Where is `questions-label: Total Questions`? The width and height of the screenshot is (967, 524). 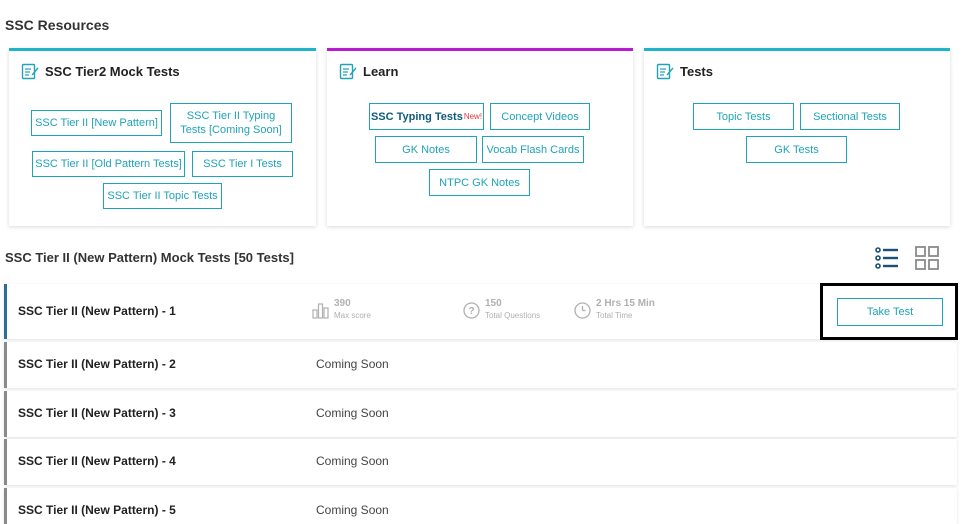 questions-label: Total Questions is located at coordinates (513, 315).